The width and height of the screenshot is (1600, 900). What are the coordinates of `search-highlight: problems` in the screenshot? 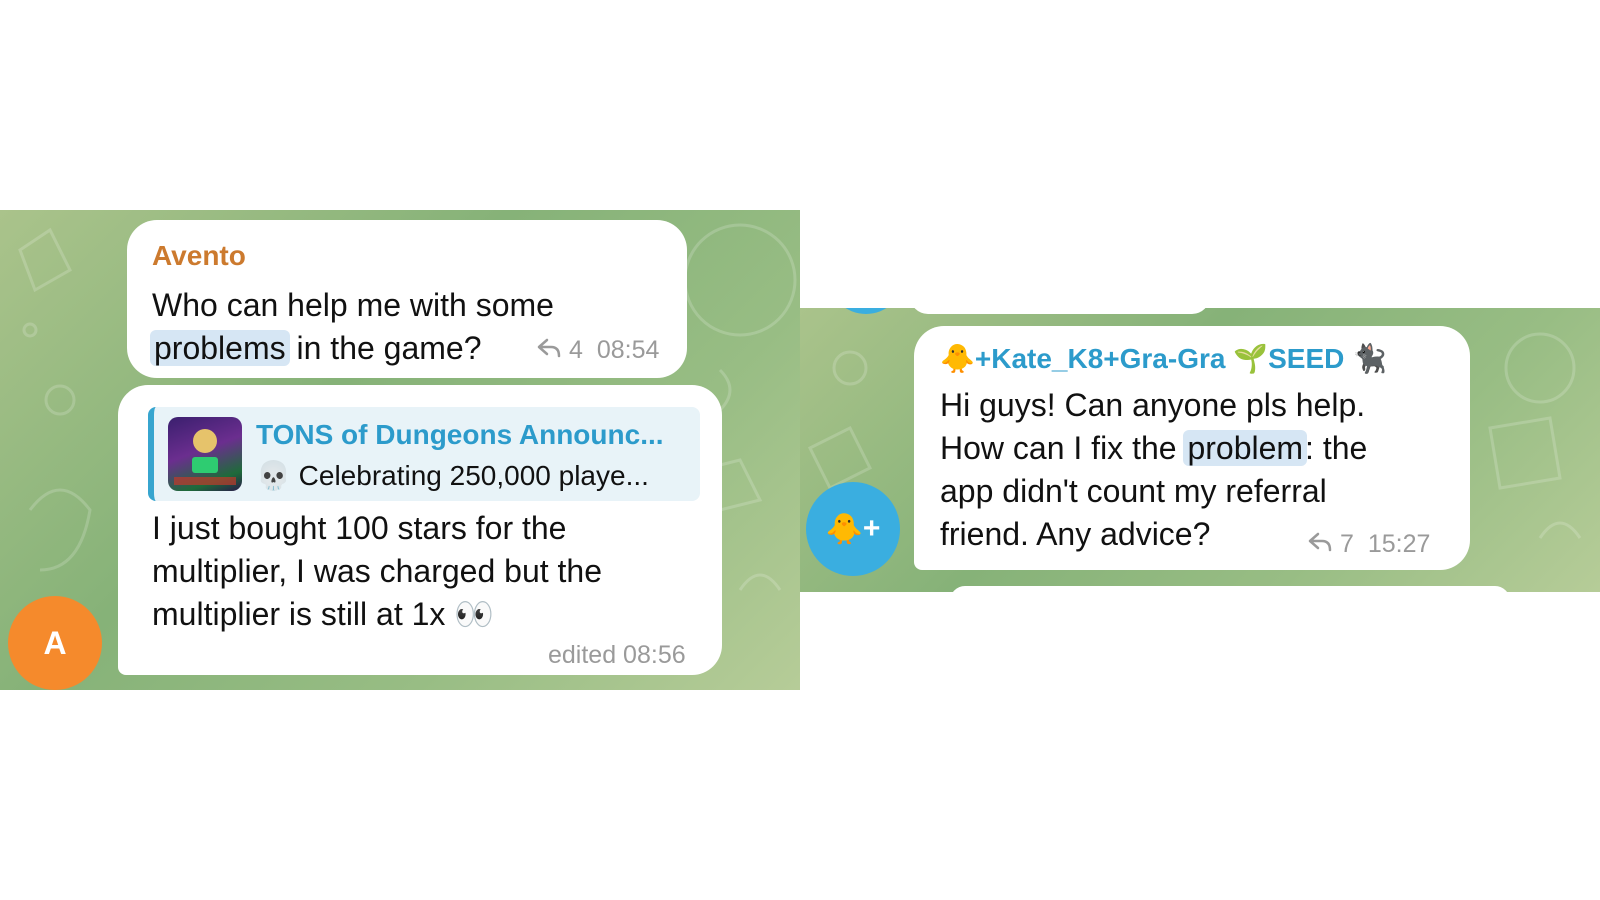 It's located at (220, 348).